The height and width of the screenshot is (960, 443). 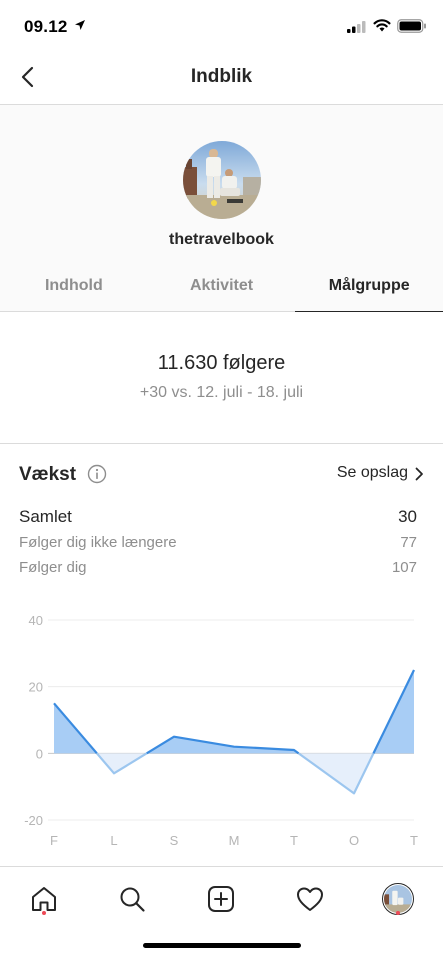 I want to click on nav-activity-button, so click(x=310, y=899).